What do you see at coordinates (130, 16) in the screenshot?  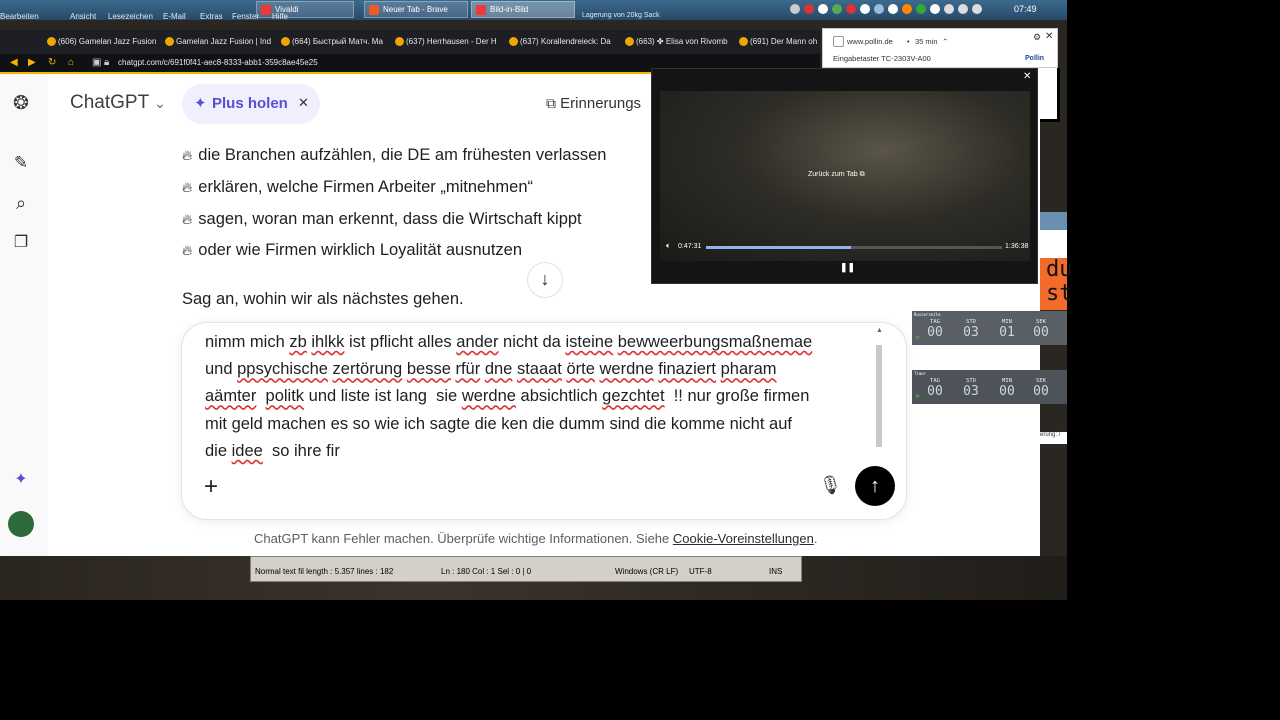 I see `menu-item: Lesezeichen` at bounding box center [130, 16].